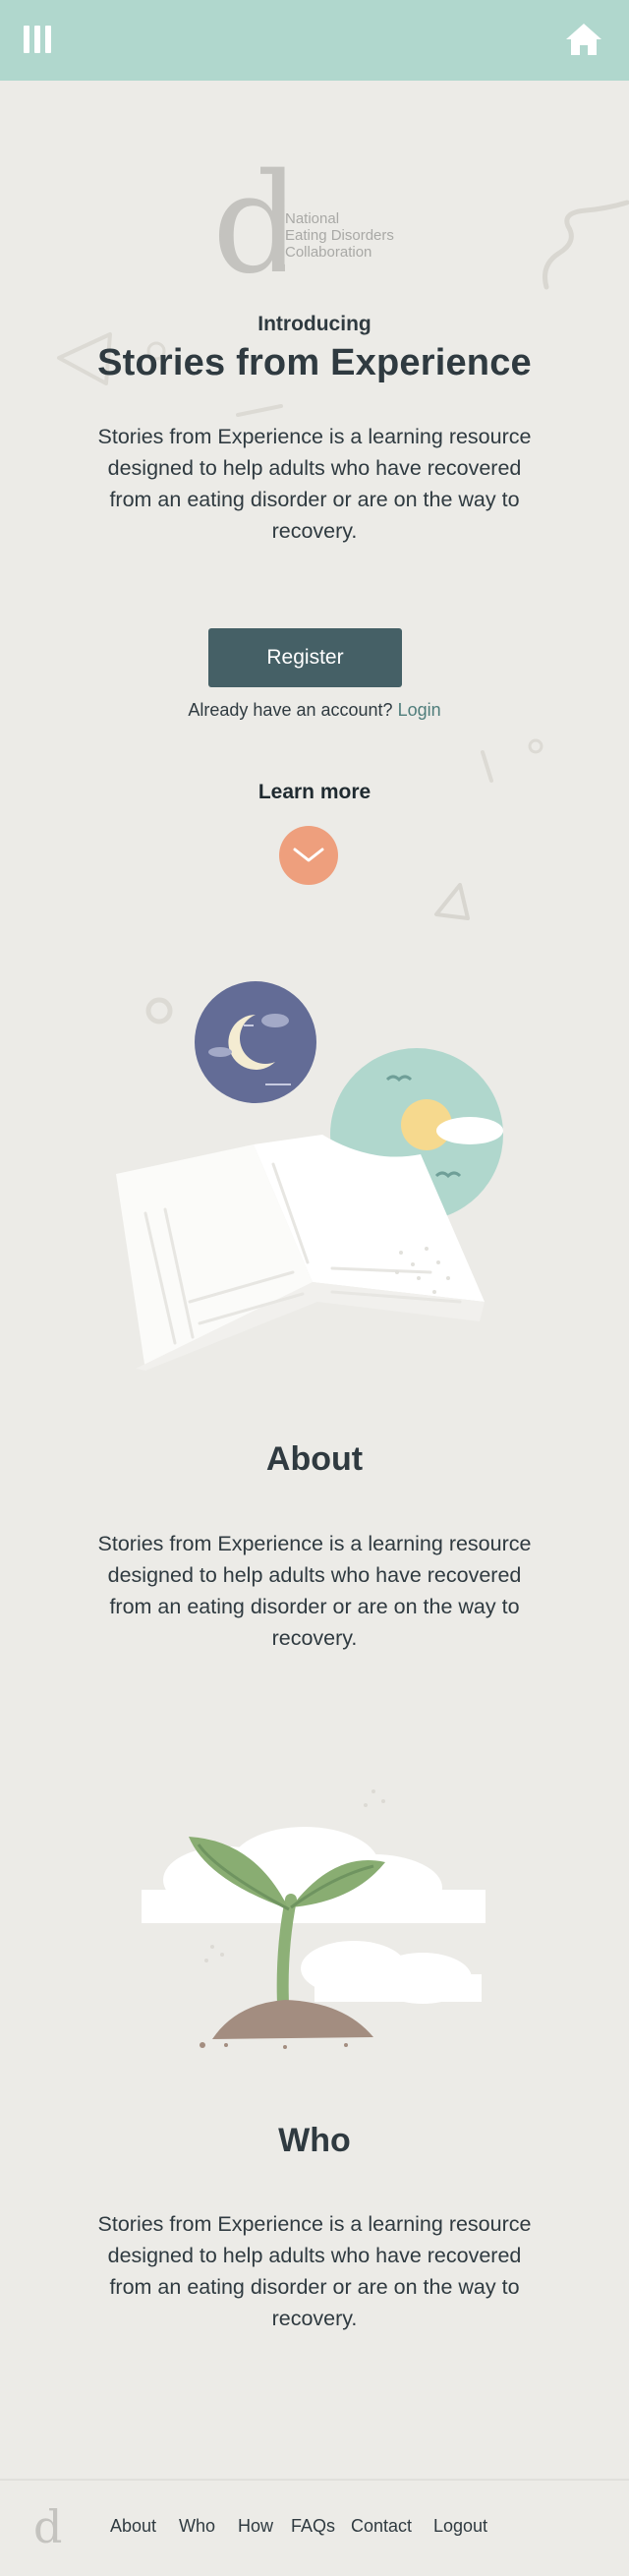 This screenshot has height=2576, width=629. What do you see at coordinates (314, 1919) in the screenshot?
I see `plant-illustration` at bounding box center [314, 1919].